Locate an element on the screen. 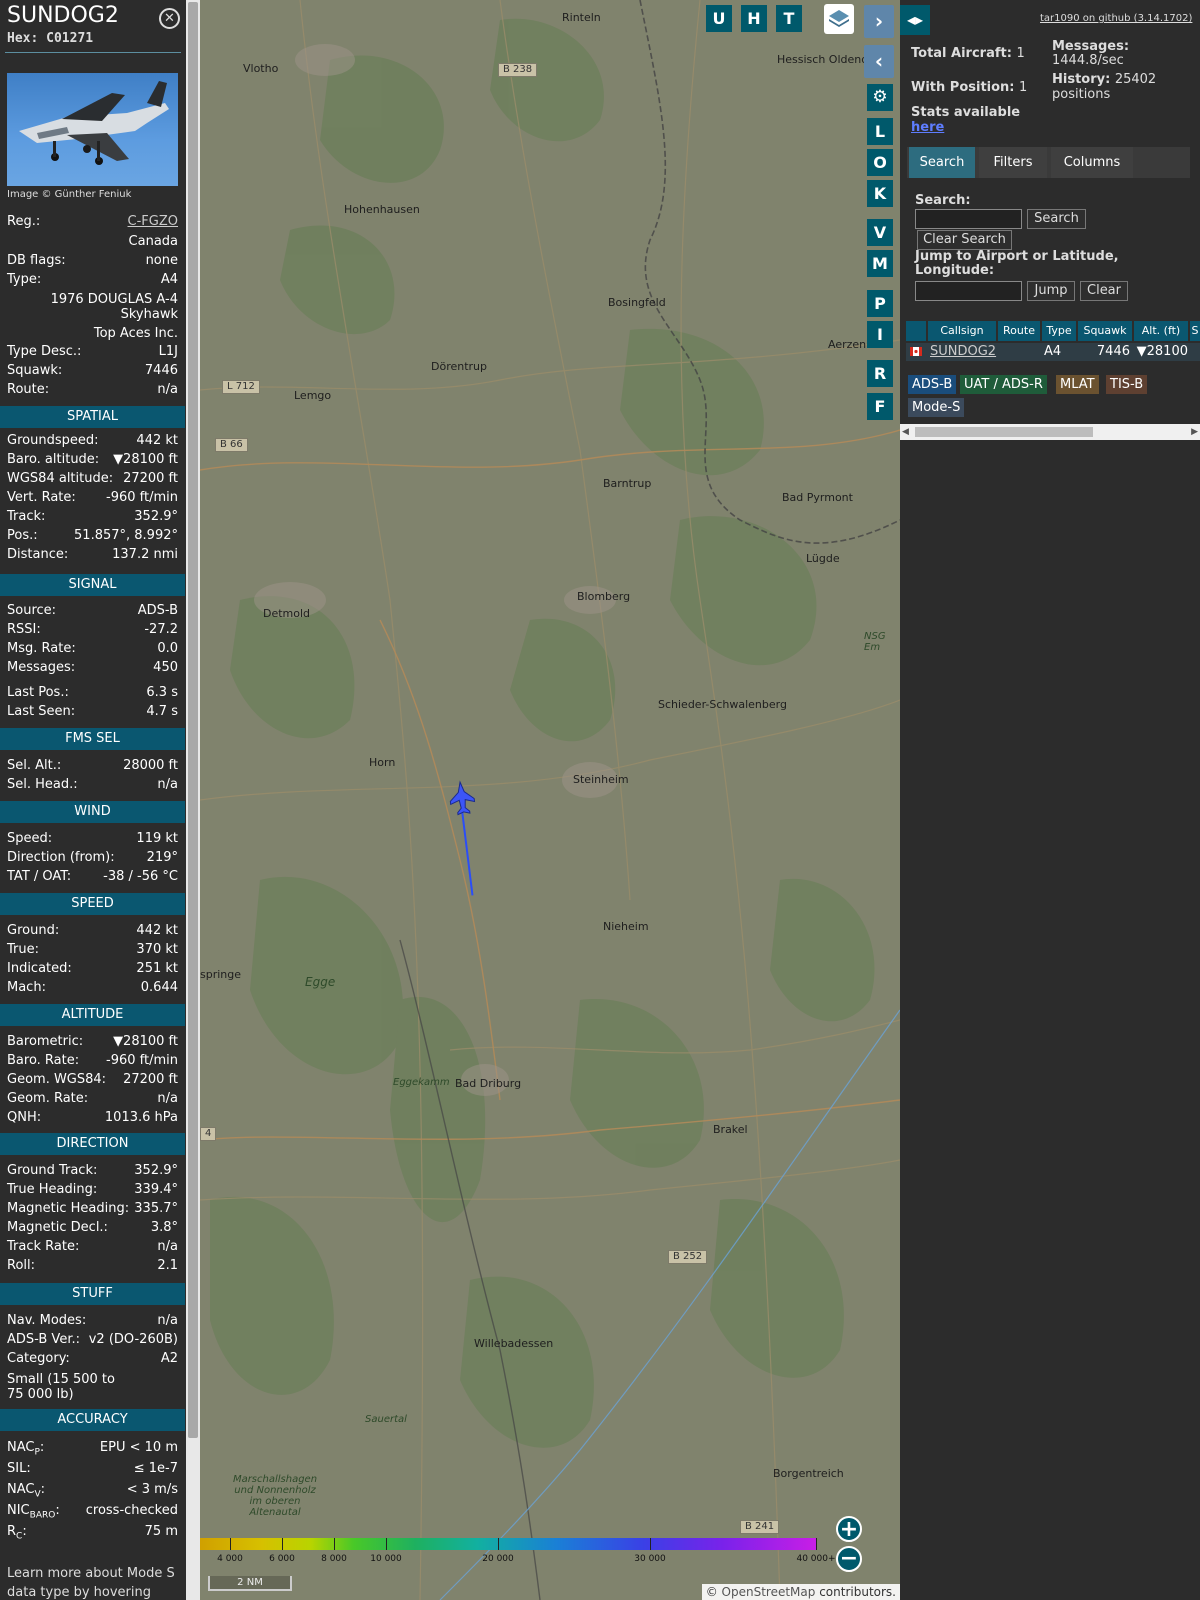 This screenshot has width=1200, height=1600. direction-row: True Heading: 339.4° is located at coordinates (92, 1189).